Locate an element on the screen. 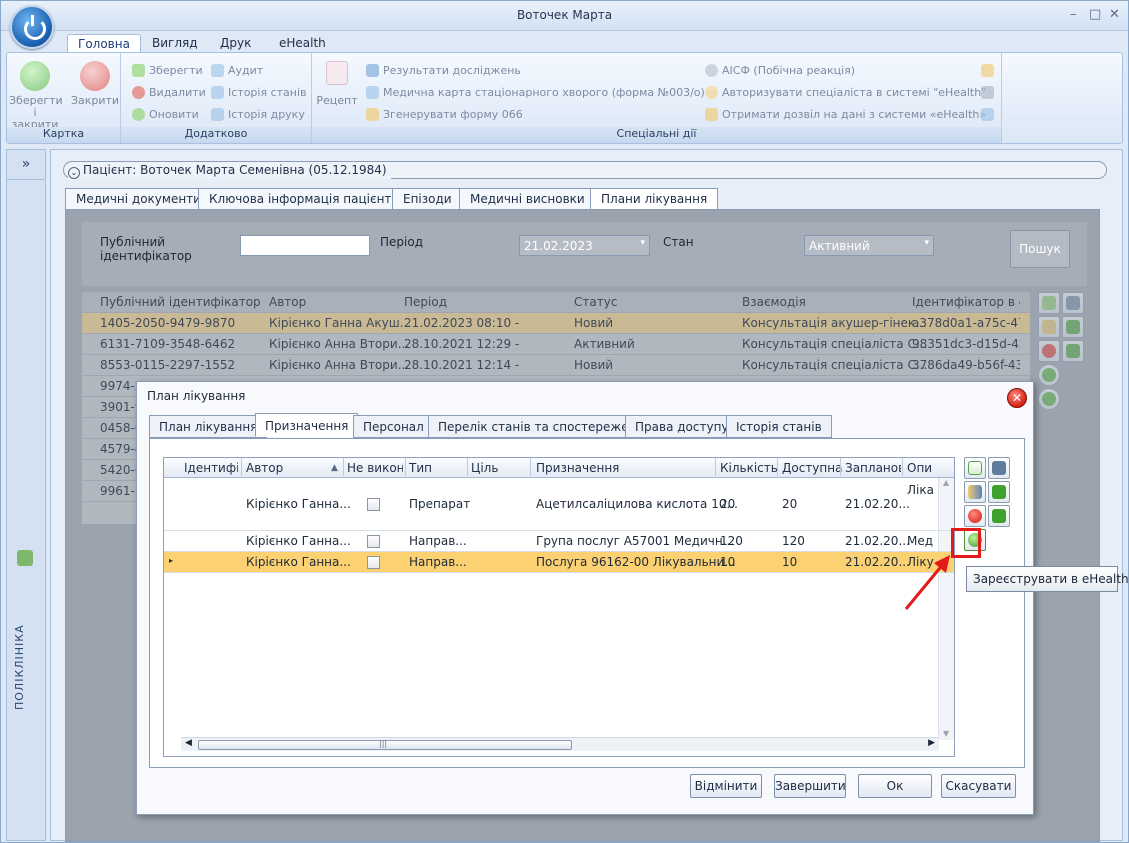  tab-episodes: Епізоди is located at coordinates (427, 199).